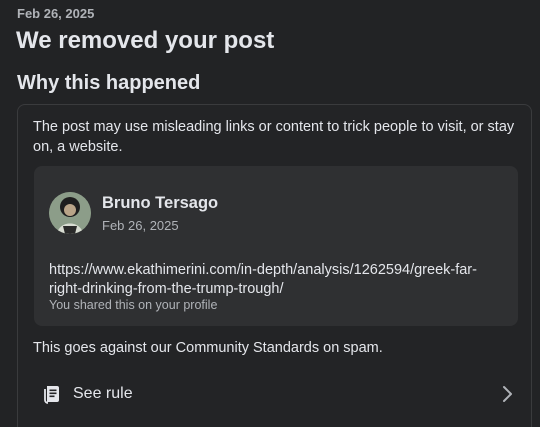 This screenshot has width=540, height=427. Describe the element at coordinates (507, 394) in the screenshot. I see `chevron-right-icon` at that location.